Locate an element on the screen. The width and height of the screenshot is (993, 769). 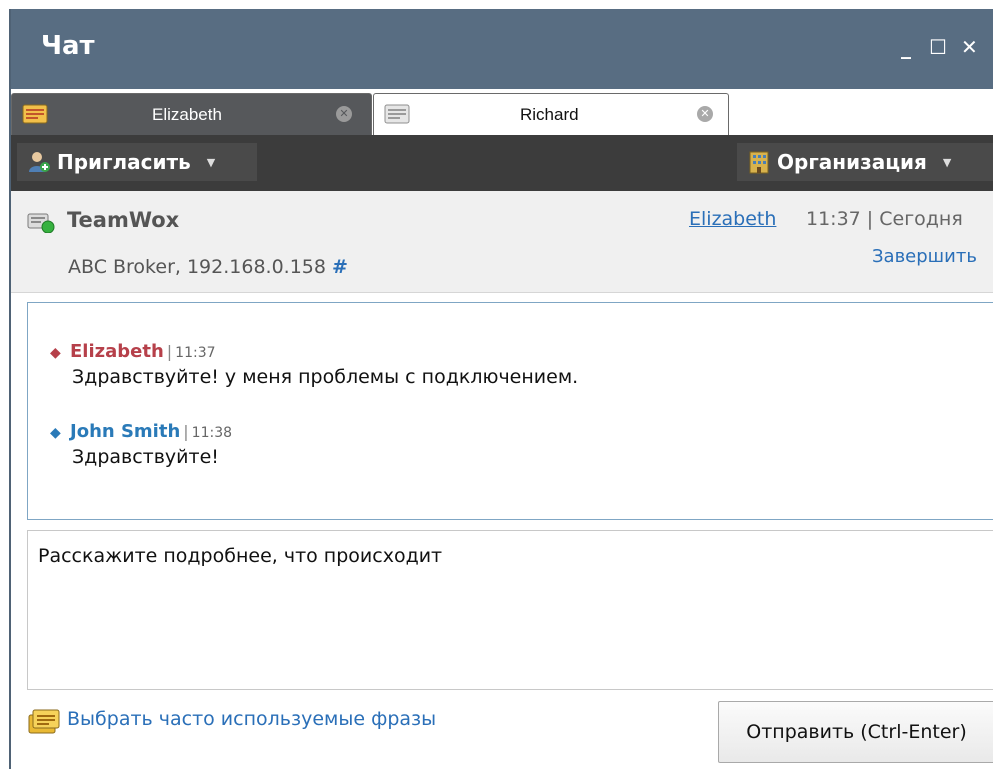
tab-elizabeth: Elizabeth ✕ is located at coordinates (191, 114).